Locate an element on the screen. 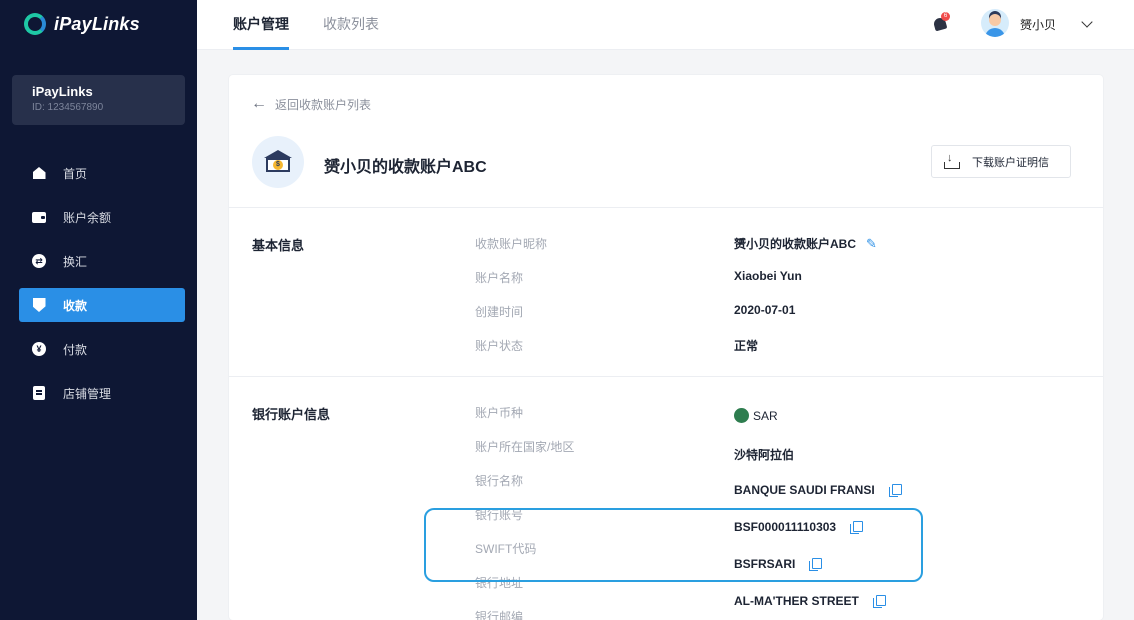  bank-name-value: BANQUE SAUDI FRANSI is located at coordinates (804, 490).